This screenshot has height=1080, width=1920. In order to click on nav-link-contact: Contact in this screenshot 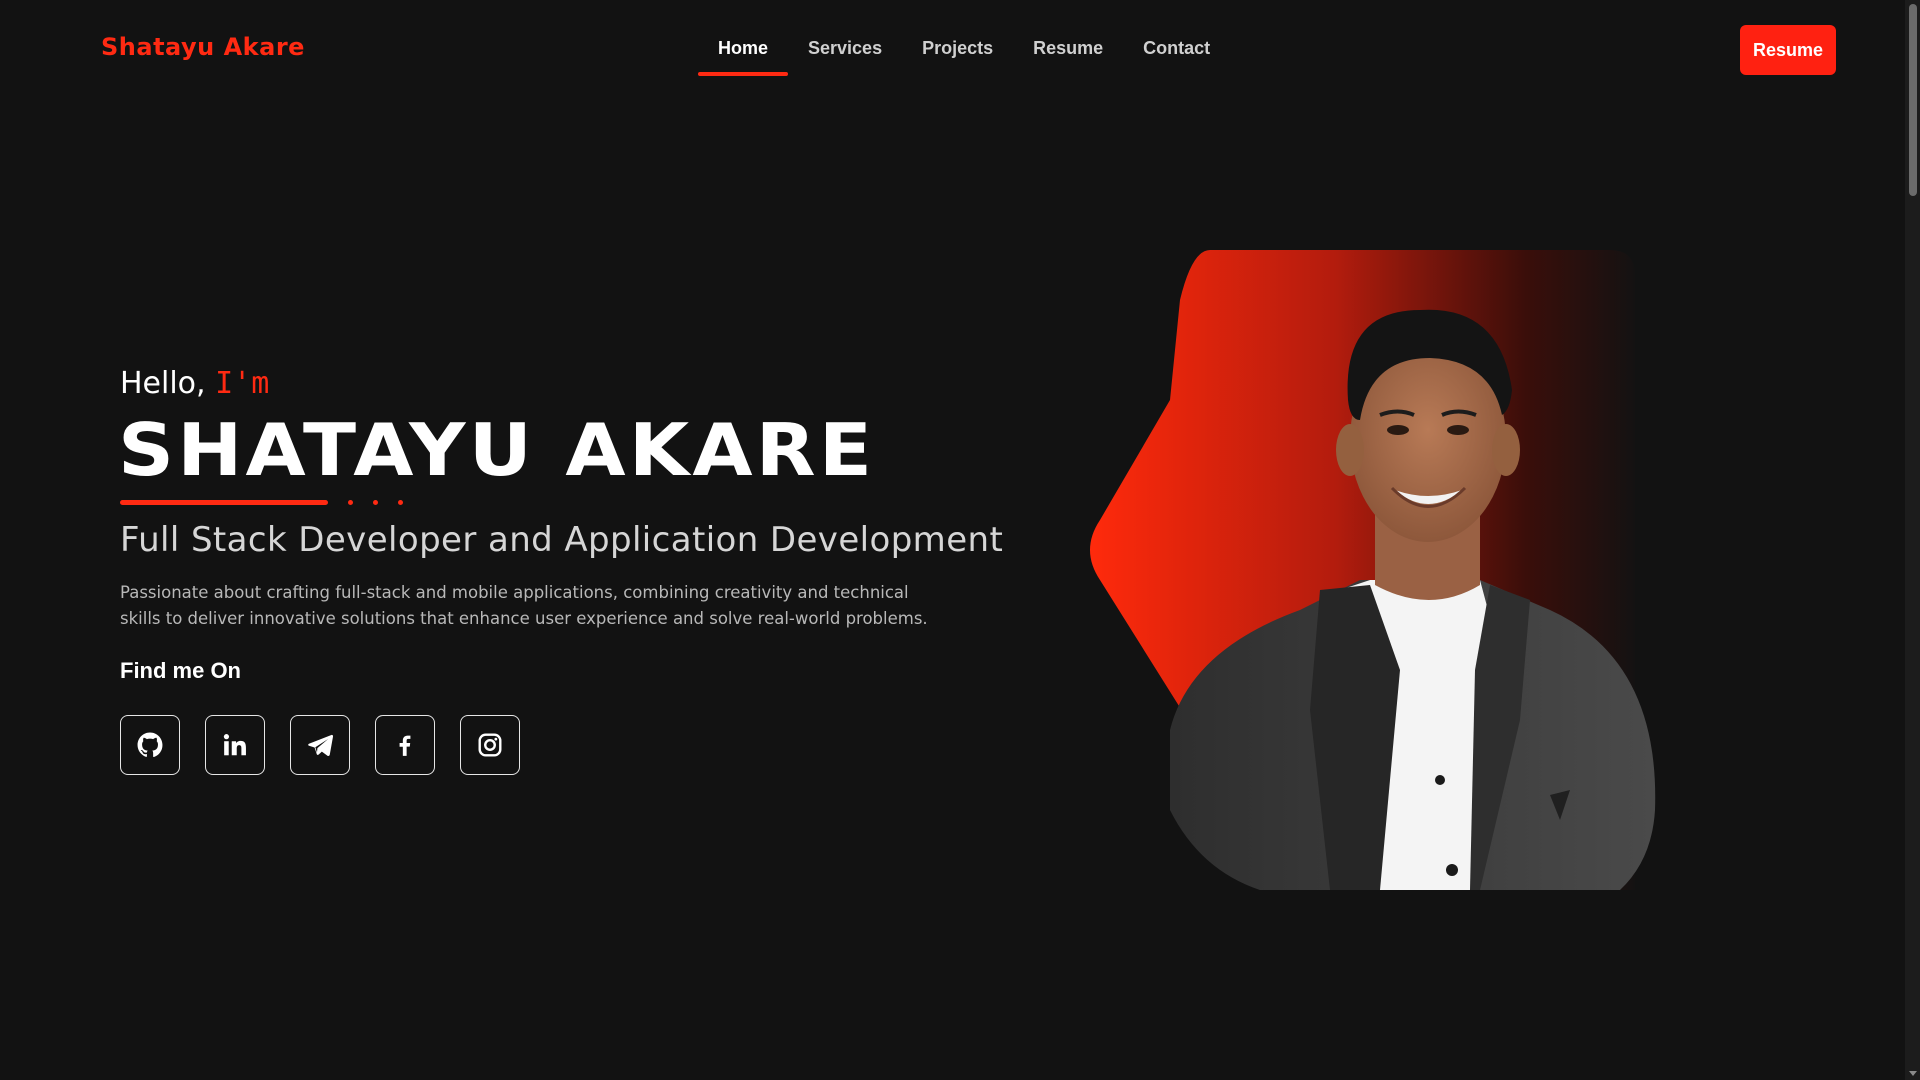, I will do `click(1176, 55)`.